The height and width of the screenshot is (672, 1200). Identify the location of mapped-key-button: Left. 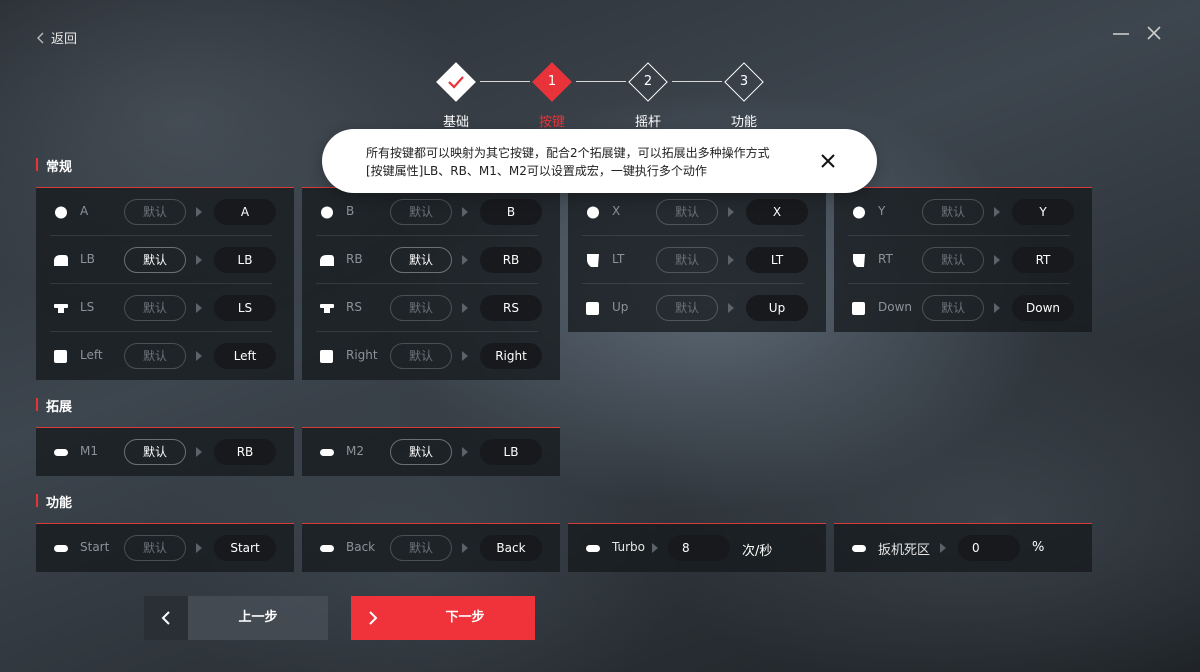
(245, 356).